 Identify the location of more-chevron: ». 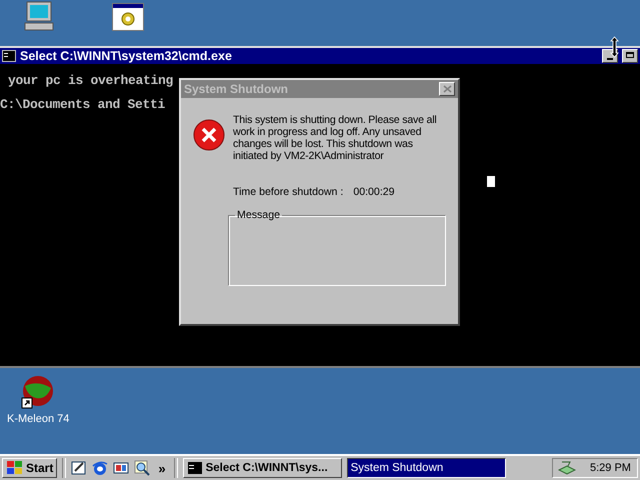
(162, 468).